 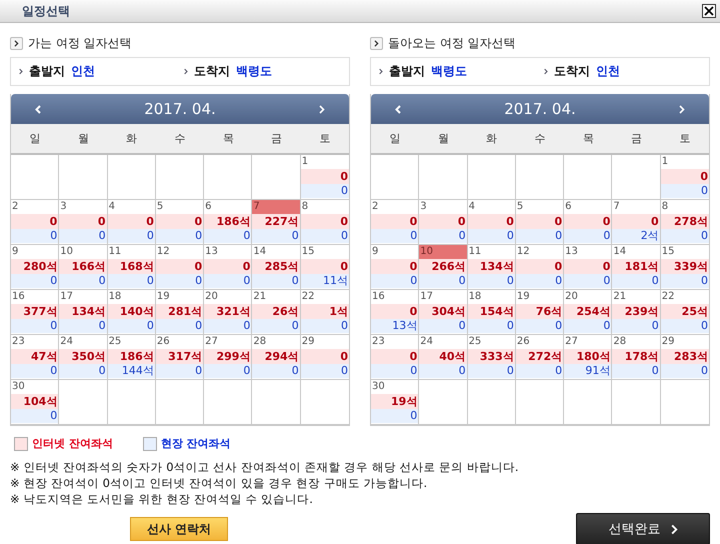 I want to click on route-value: 백령도, so click(x=254, y=71).